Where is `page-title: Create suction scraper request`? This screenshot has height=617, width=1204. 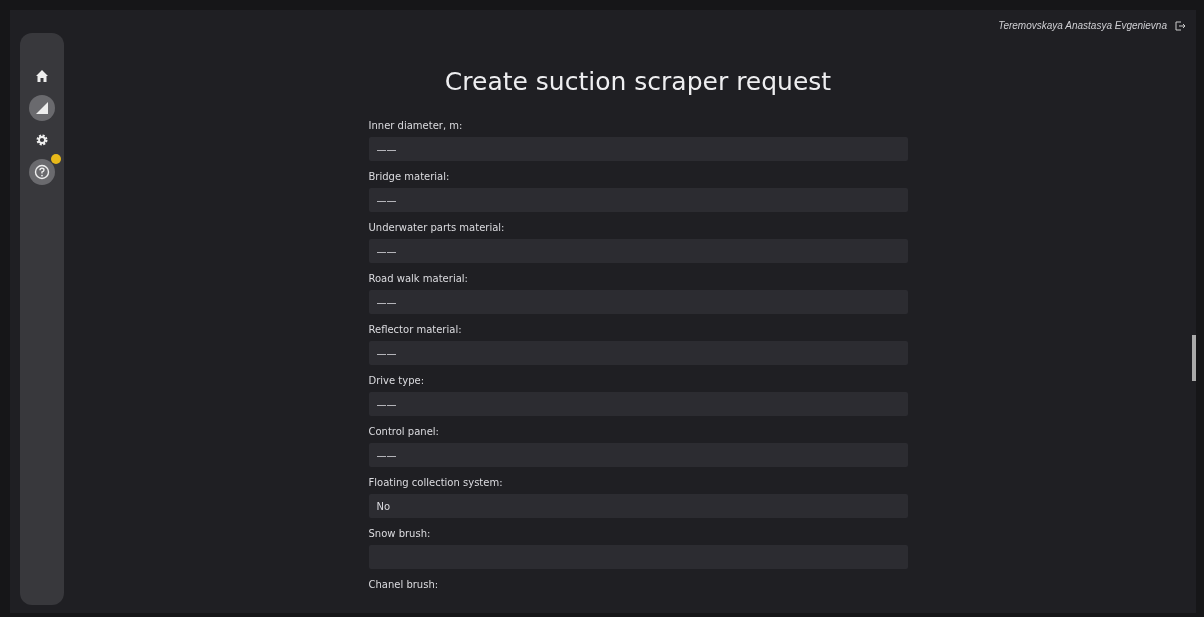 page-title: Create suction scraper request is located at coordinates (638, 81).